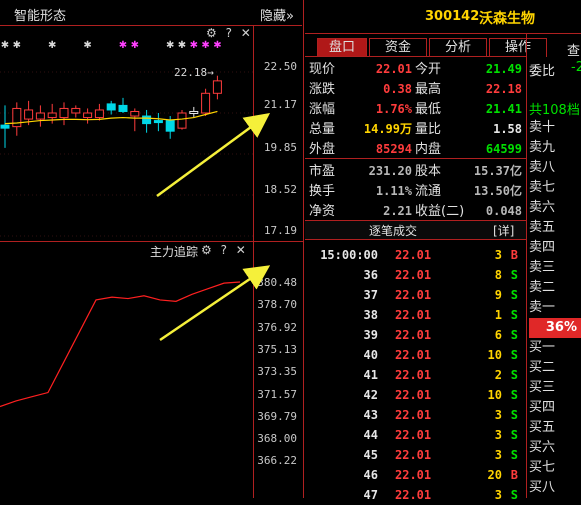 The image size is (581, 505). What do you see at coordinates (554, 110) in the screenshot?
I see `total-levels: 共108档` at bounding box center [554, 110].